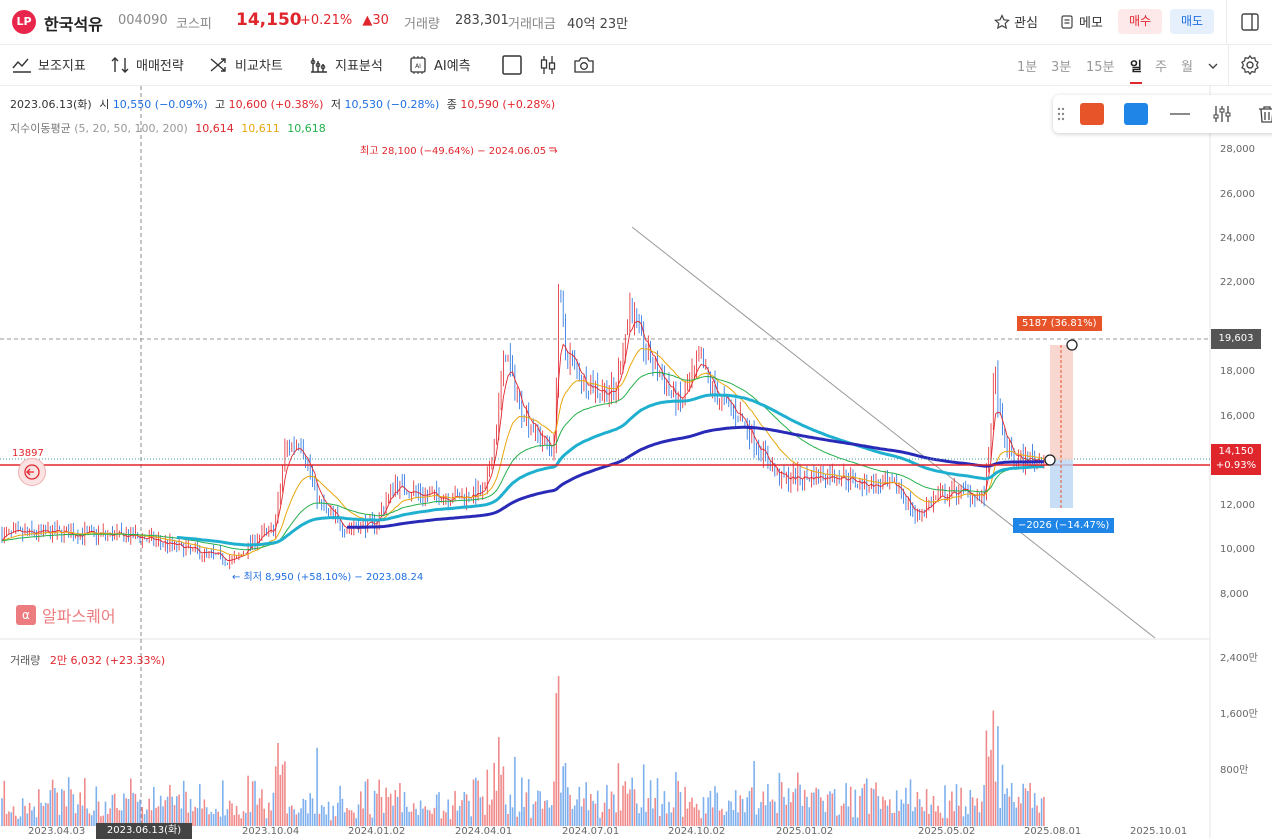  Describe the element at coordinates (160, 104) in the screenshot. I see `open-value: 10,550 (−0.09%)` at that location.